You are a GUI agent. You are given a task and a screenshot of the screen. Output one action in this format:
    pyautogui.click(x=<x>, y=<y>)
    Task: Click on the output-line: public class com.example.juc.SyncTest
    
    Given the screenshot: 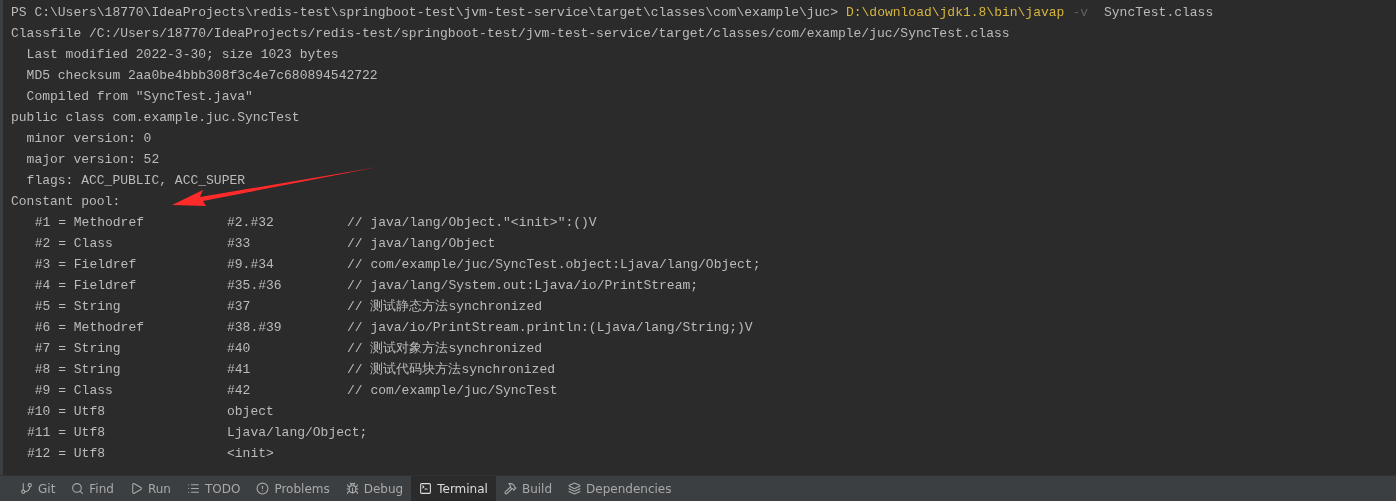 What is the action you would take?
    pyautogui.click(x=155, y=117)
    